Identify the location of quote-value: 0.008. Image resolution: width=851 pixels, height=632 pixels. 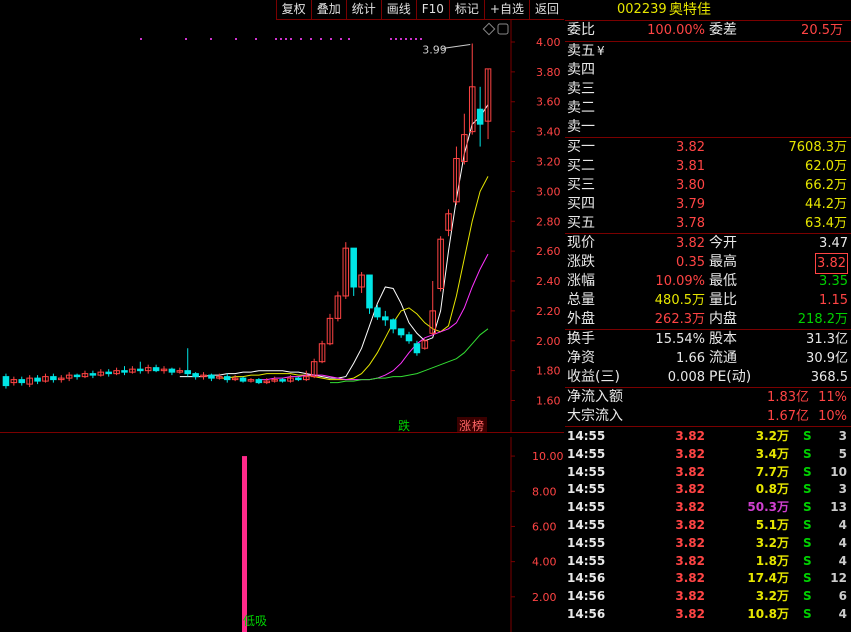
(686, 377).